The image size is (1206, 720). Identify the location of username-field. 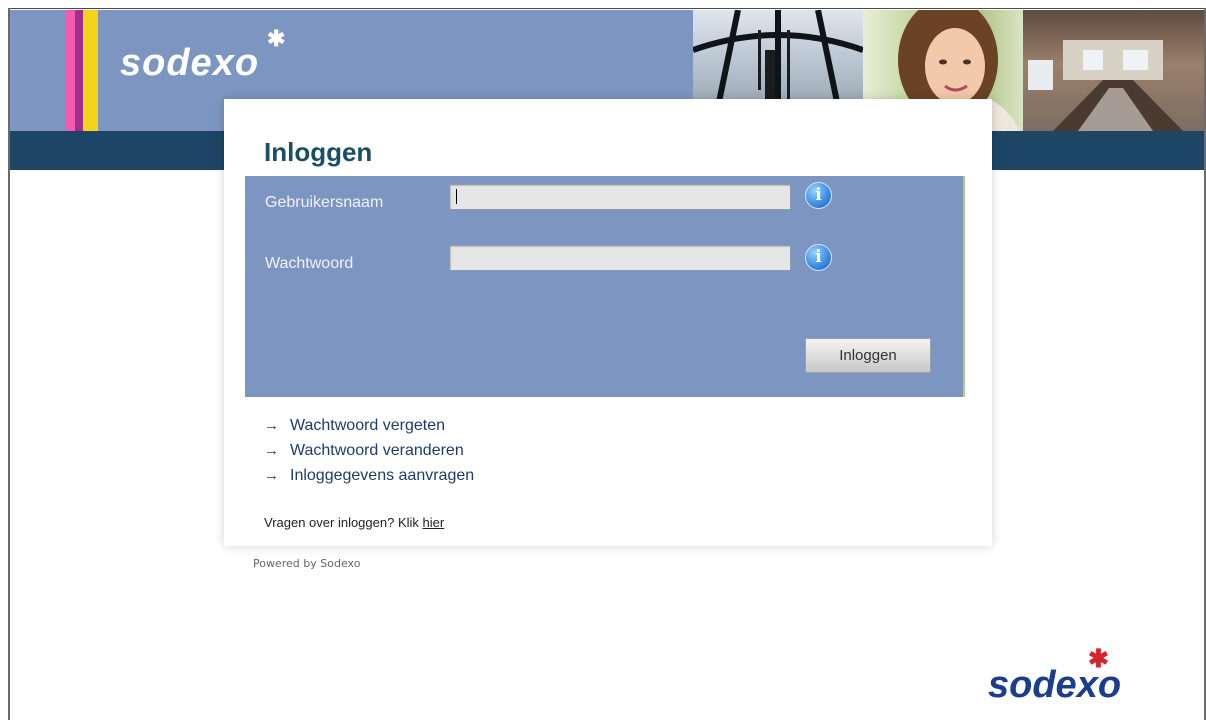
(620, 197).